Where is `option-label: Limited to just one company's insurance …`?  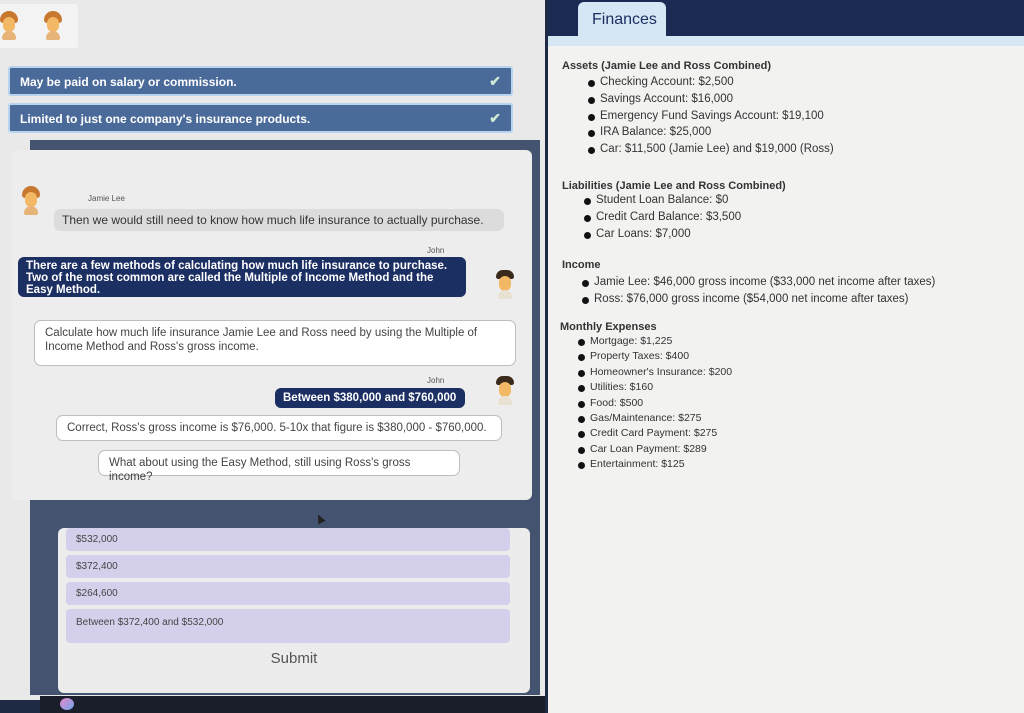
option-label: Limited to just one company's insurance … is located at coordinates (165, 119).